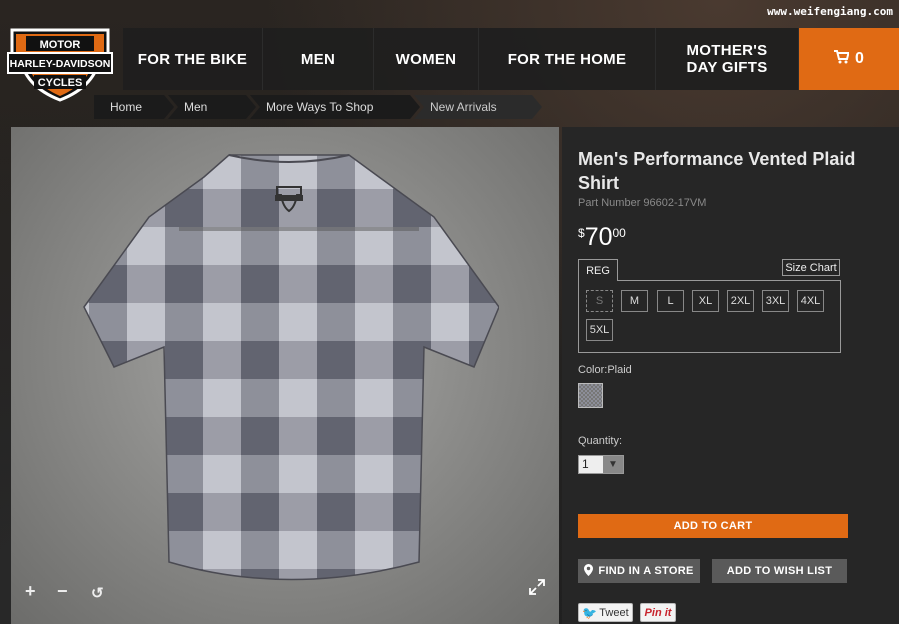 The width and height of the screenshot is (899, 624). What do you see at coordinates (705, 301) in the screenshot?
I see `size-option-xl: XL` at bounding box center [705, 301].